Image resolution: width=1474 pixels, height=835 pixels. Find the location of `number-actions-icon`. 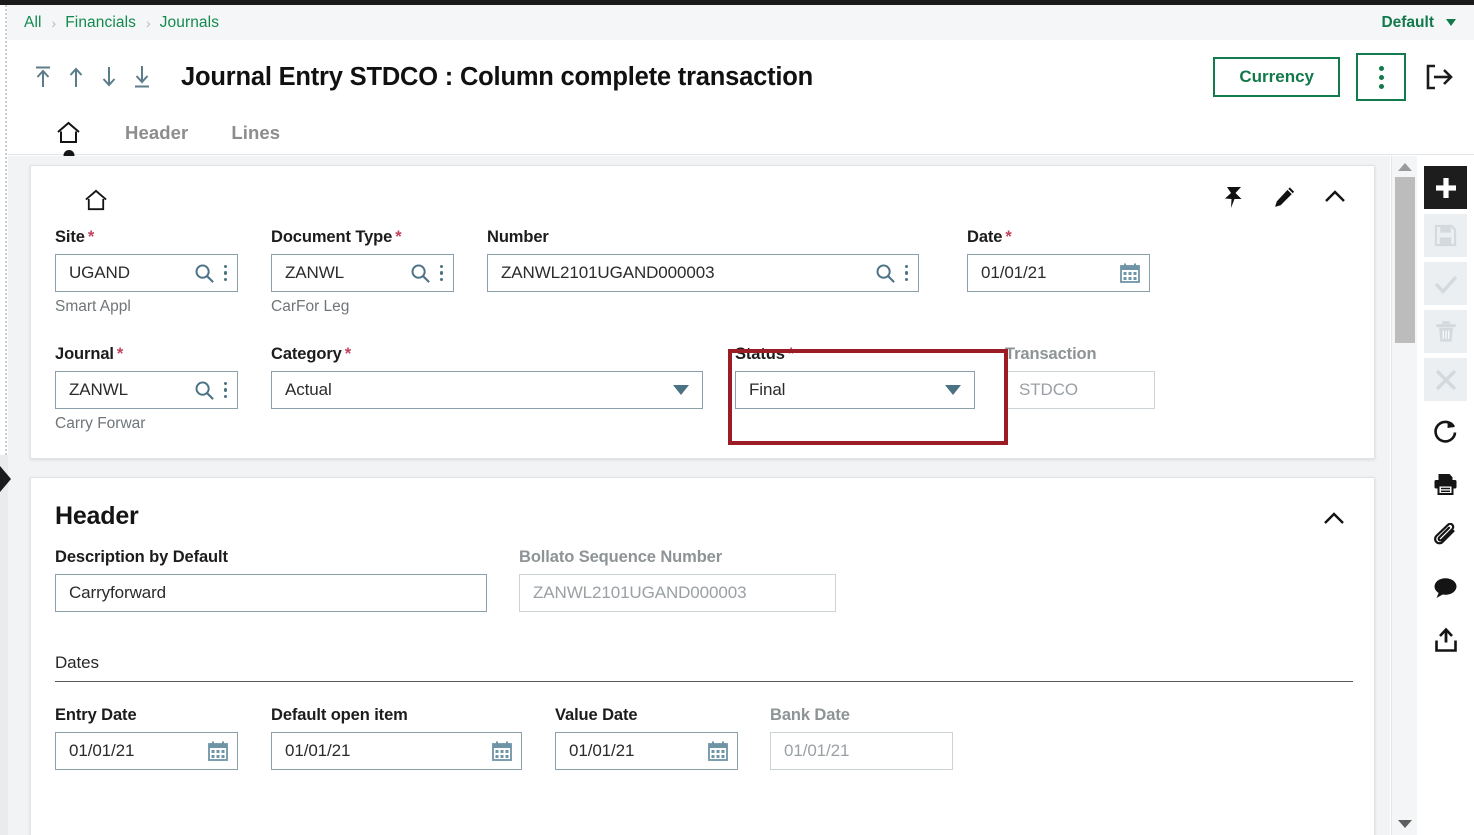

number-actions-icon is located at coordinates (907, 273).